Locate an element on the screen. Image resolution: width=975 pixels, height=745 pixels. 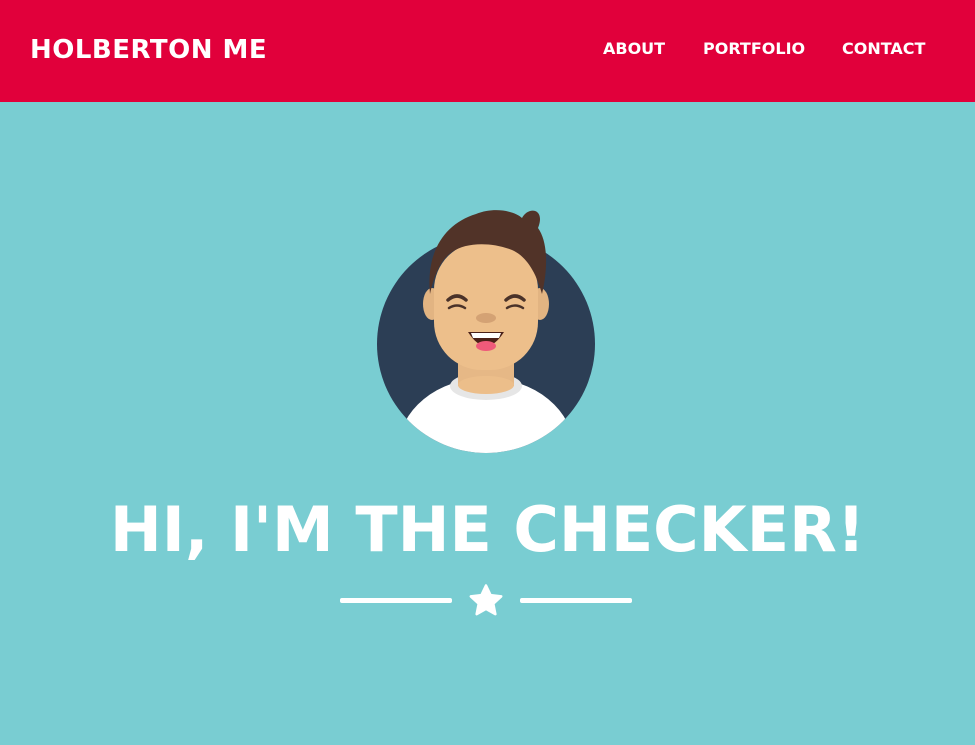
hero-heading: HI, I'M THE CHECKER! is located at coordinates (487, 529).